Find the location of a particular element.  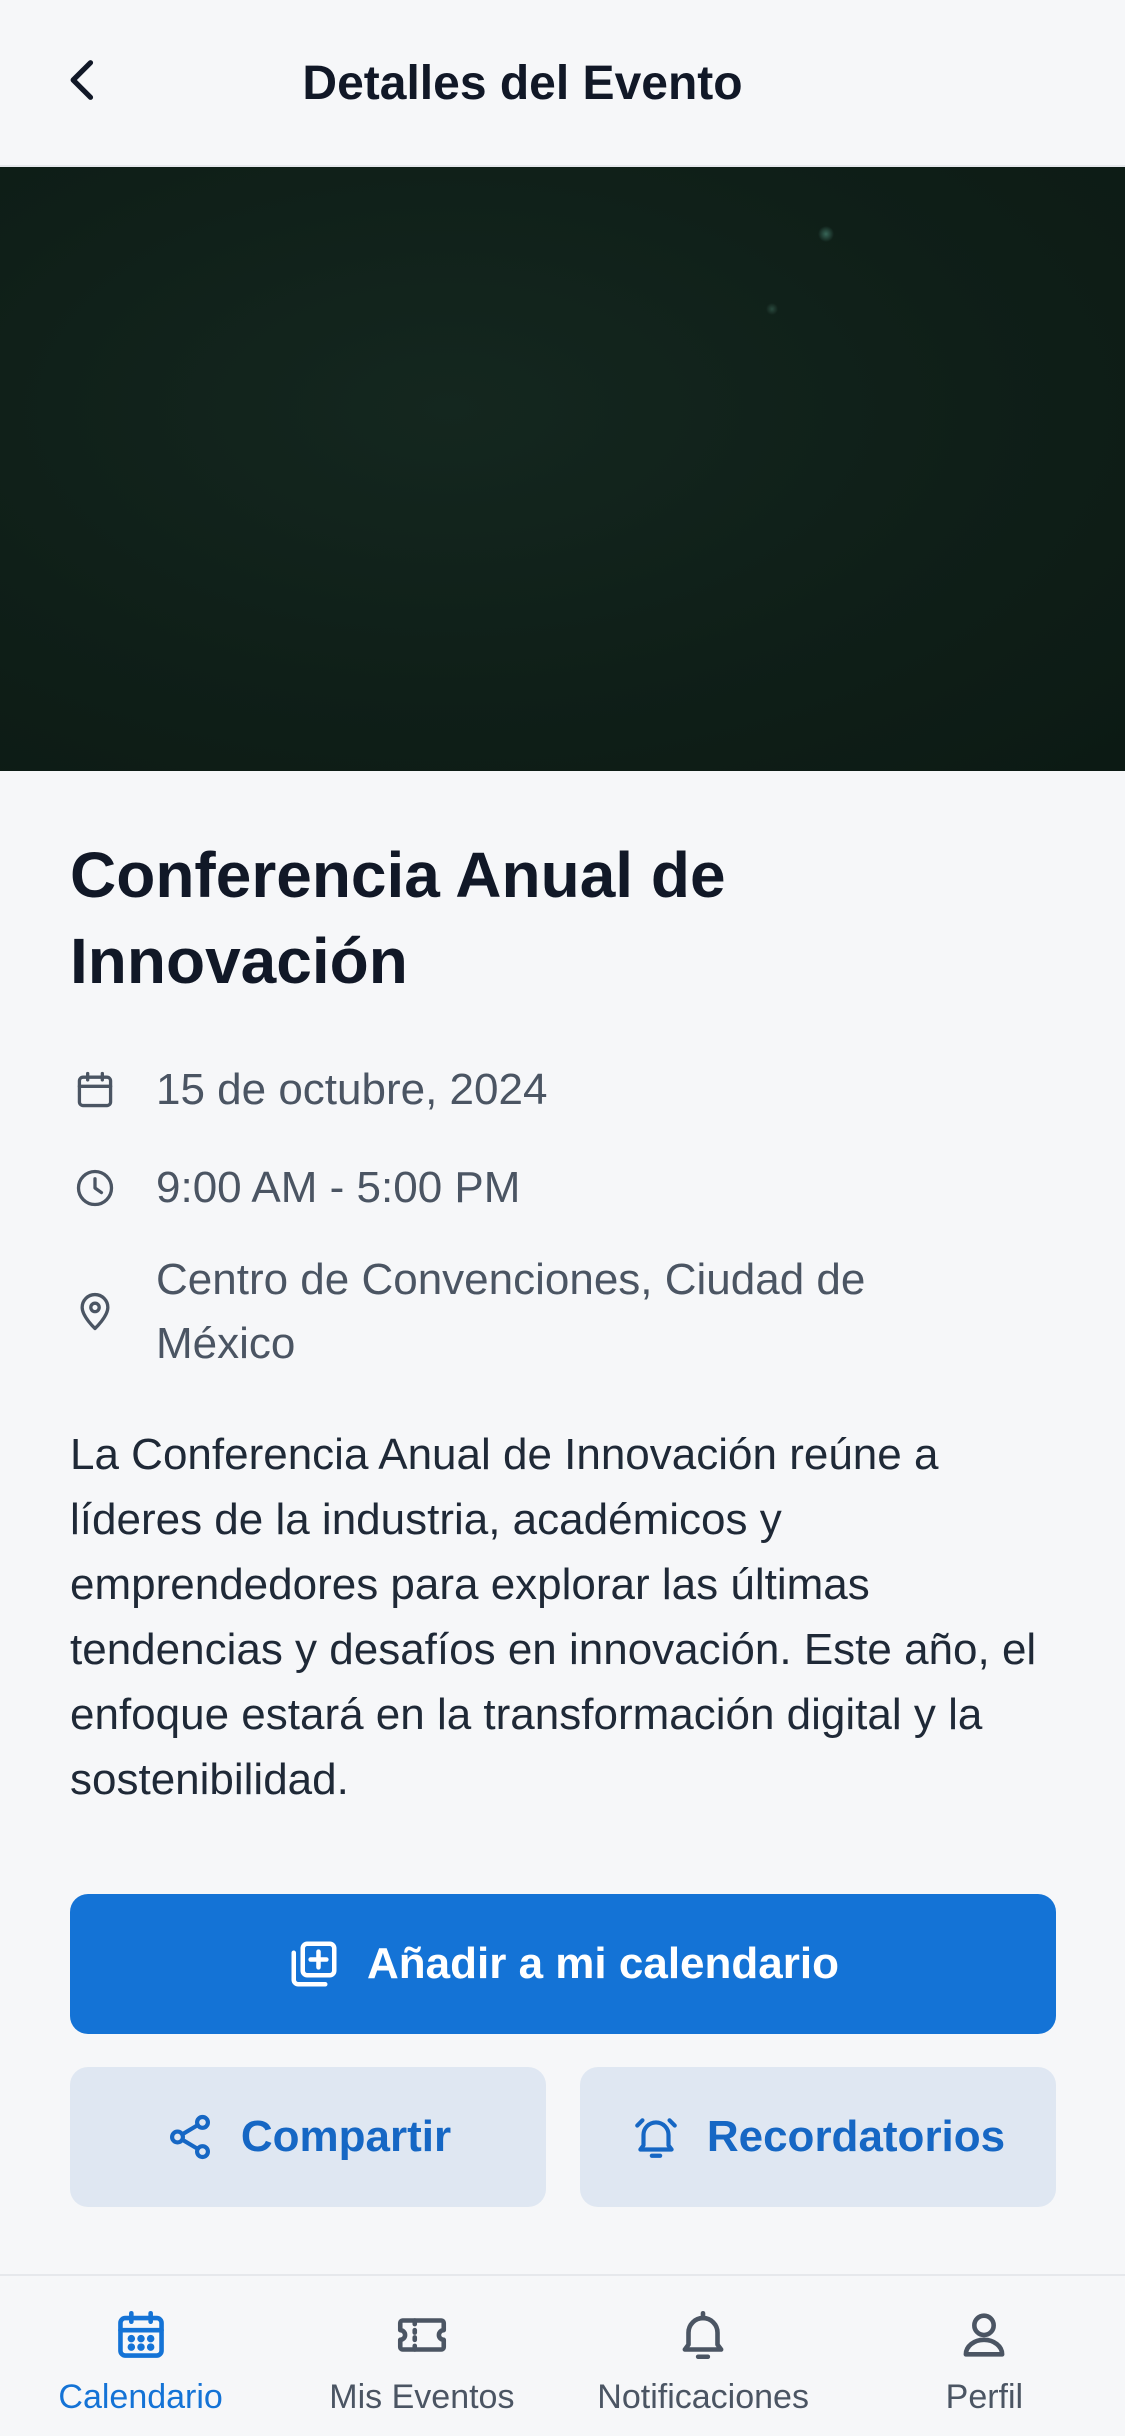

reminders-button: Recordatorios is located at coordinates (818, 2137).